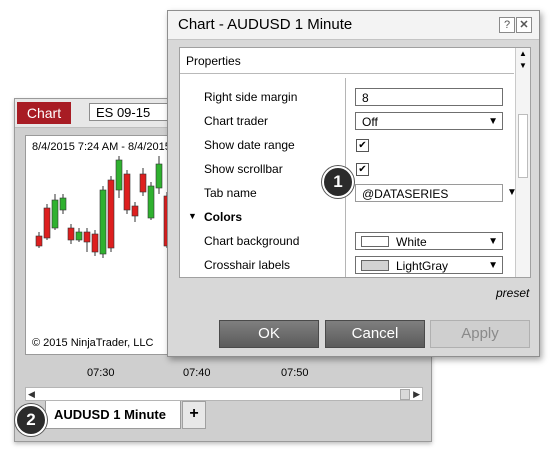 This screenshot has width=553, height=455. Describe the element at coordinates (252, 241) in the screenshot. I see `chart-background-label: Chart background` at that location.